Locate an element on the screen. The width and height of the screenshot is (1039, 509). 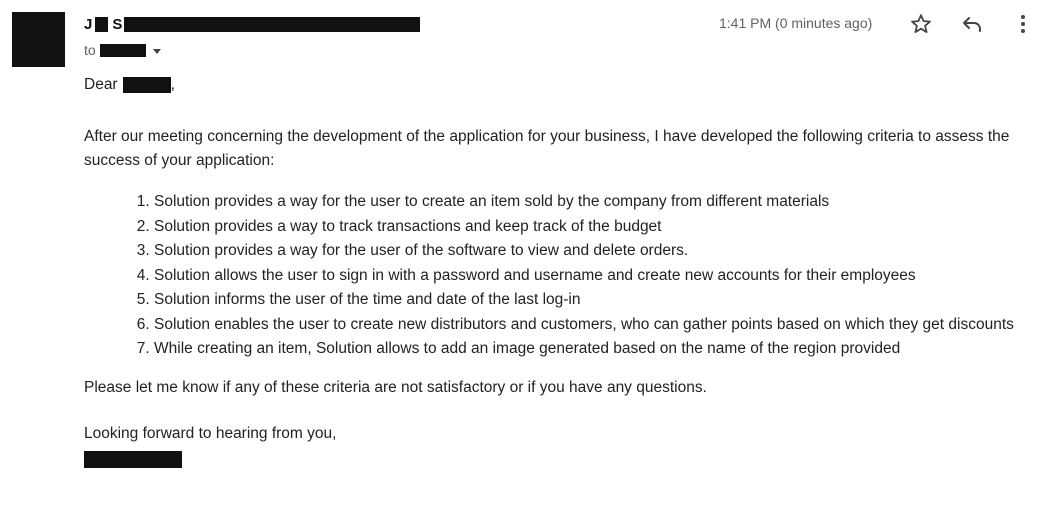
greeting-line: Dear , is located at coordinates (554, 85).